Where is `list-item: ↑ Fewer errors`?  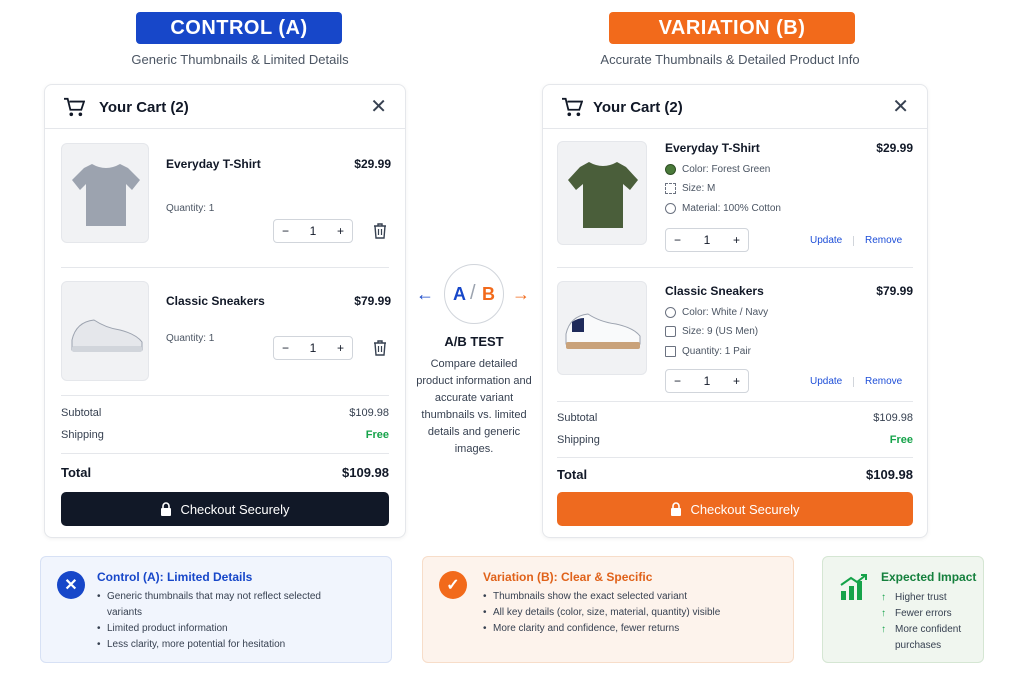
list-item: ↑ Fewer errors is located at coordinates (929, 614).